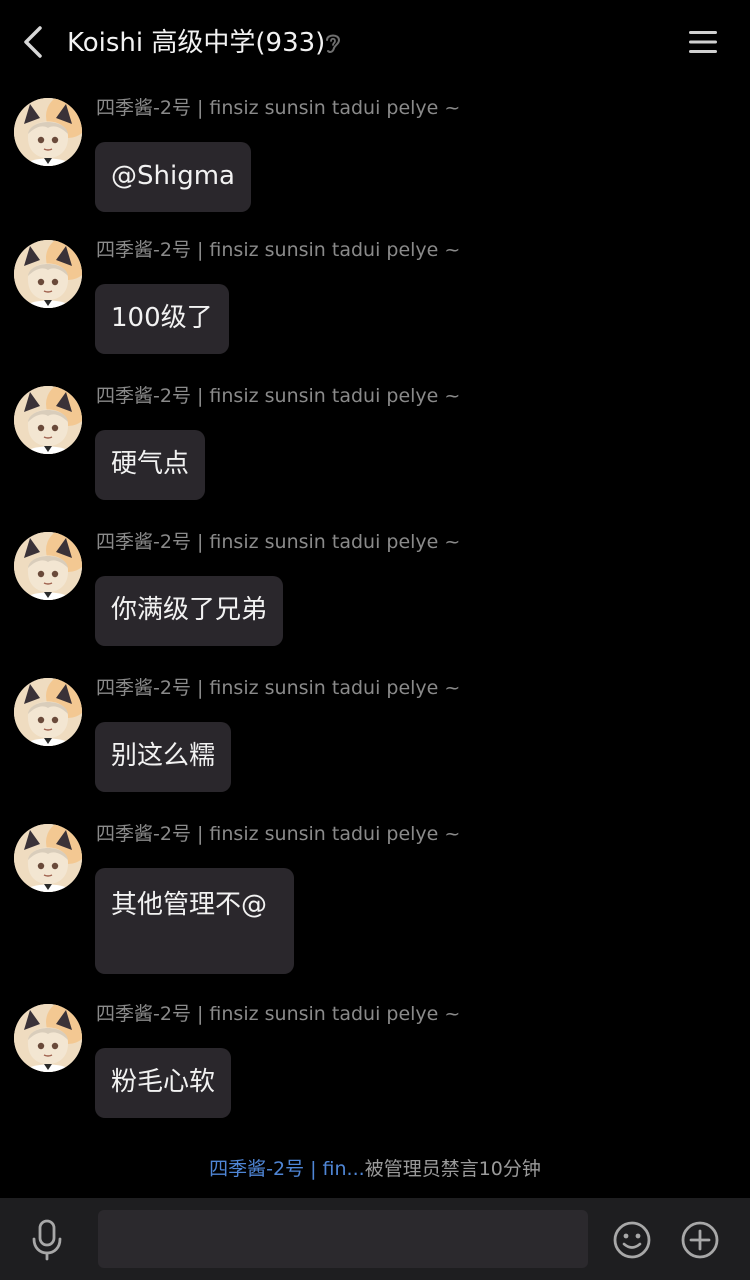 The image size is (750, 1280). Describe the element at coordinates (196, 43) in the screenshot. I see `chat-title: Koishi 高级中学(933)` at that location.